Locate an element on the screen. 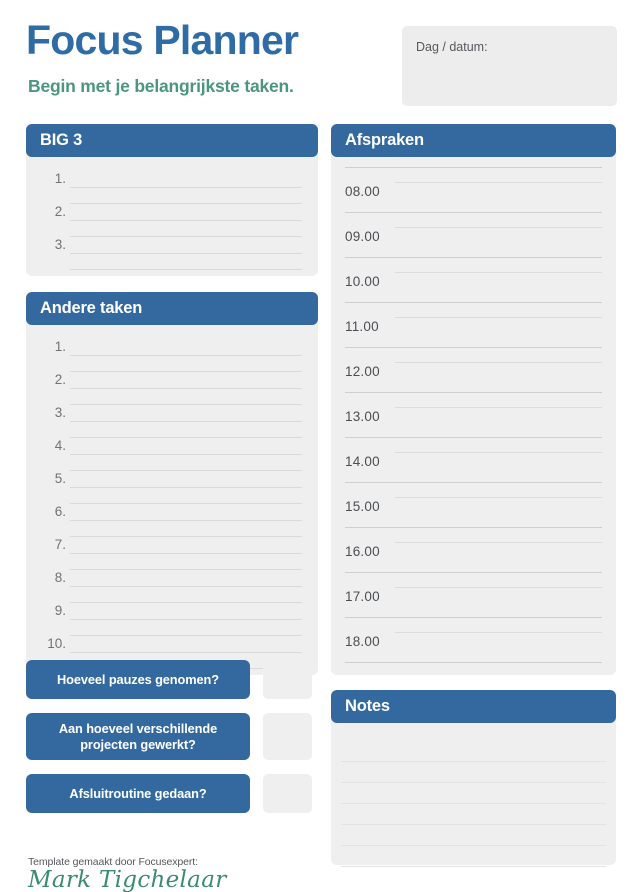 The height and width of the screenshot is (892, 630). list-item-number: 10. is located at coordinates (56, 643).